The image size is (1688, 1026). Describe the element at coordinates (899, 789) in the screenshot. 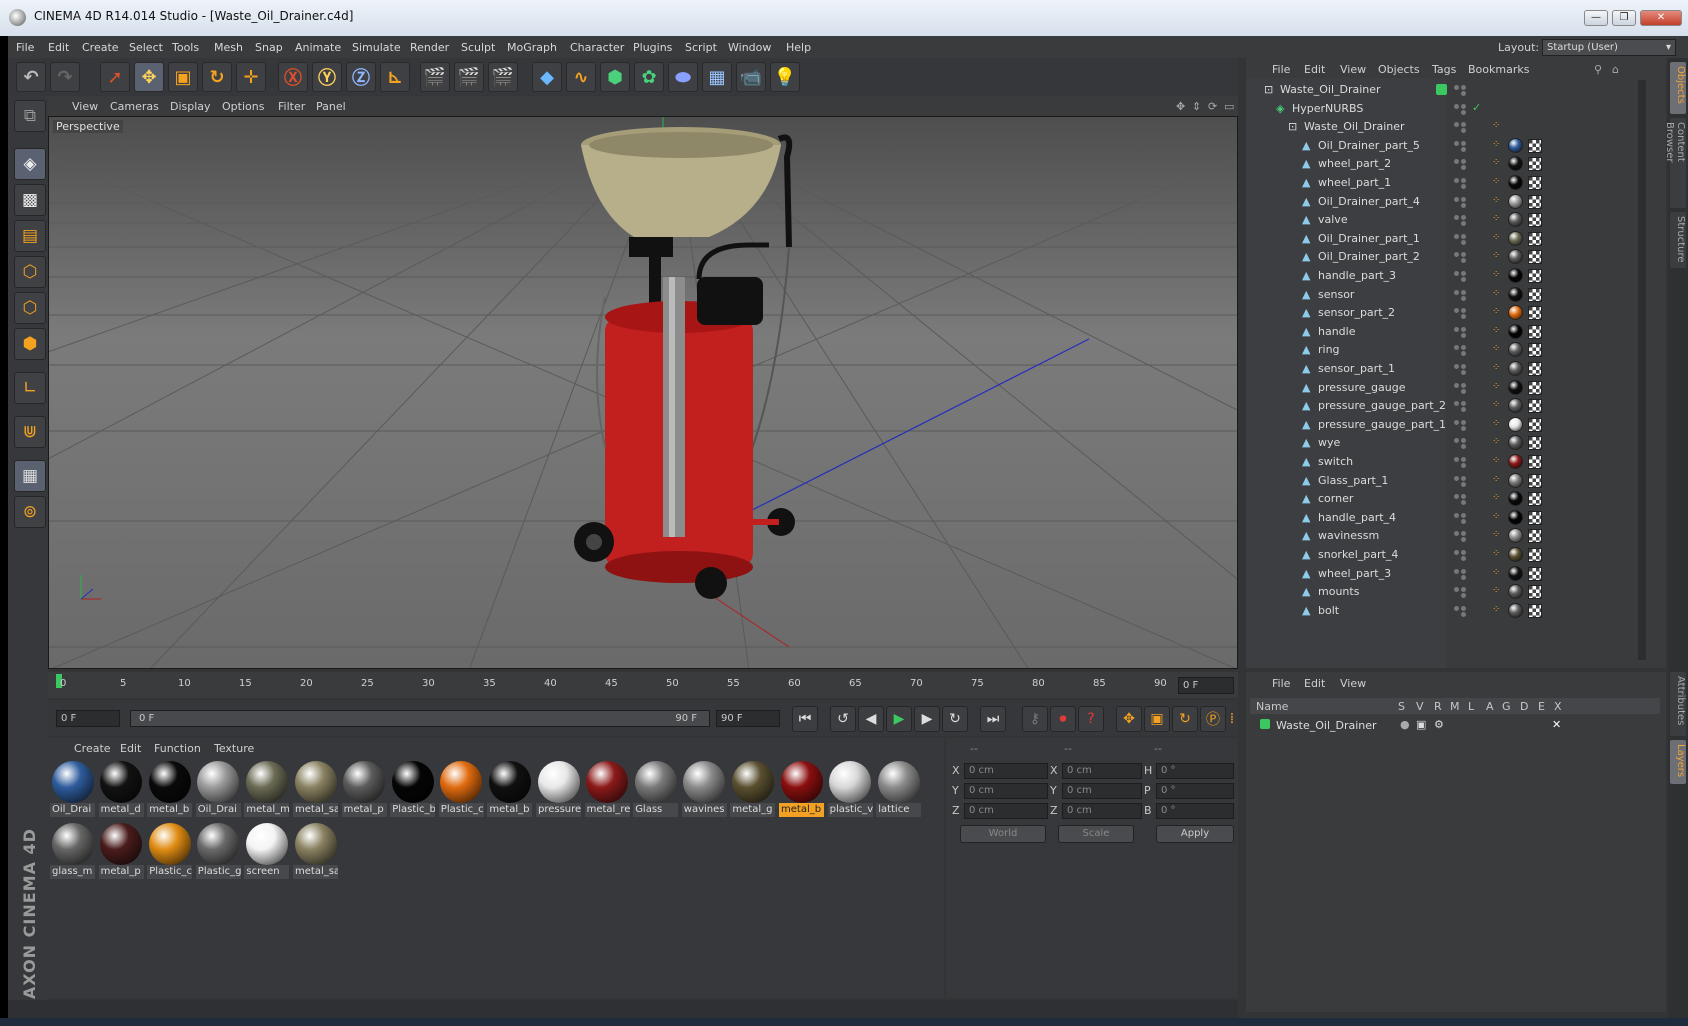

I see `material-swatch: lattice` at that location.